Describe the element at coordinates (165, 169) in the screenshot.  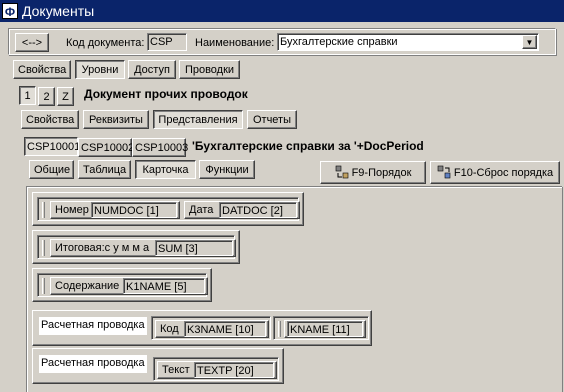
I see `tab-card-card: Карточка` at that location.